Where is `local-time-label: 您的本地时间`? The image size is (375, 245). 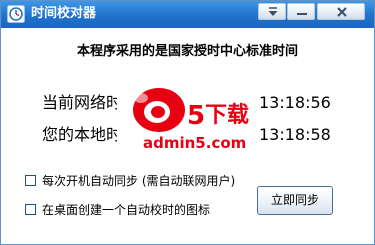
local-time-label: 您的本地时间 is located at coordinates (79, 134).